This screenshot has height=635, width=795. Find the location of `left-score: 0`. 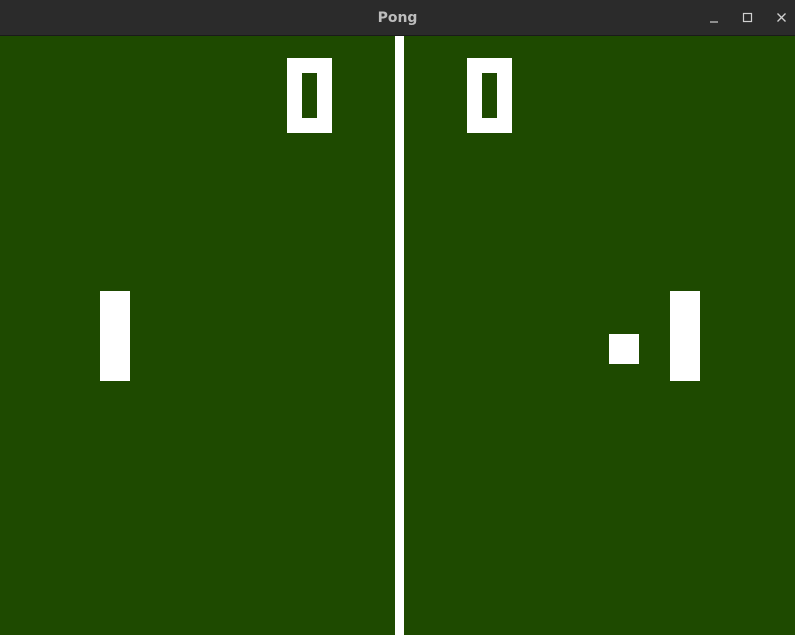

left-score: 0 is located at coordinates (309, 95).